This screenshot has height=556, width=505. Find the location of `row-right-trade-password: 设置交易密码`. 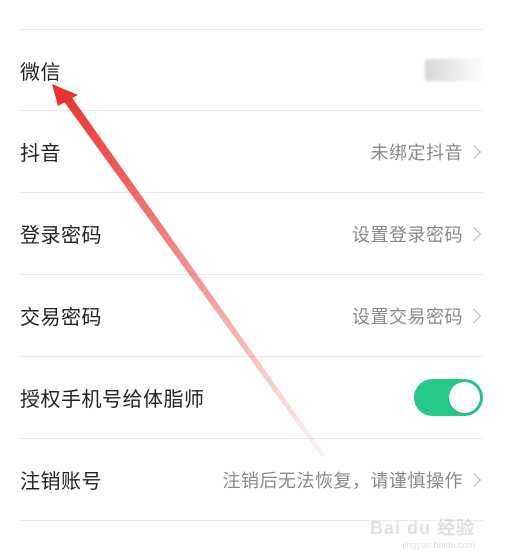

row-right-trade-password: 设置交易密码 is located at coordinates (417, 316).